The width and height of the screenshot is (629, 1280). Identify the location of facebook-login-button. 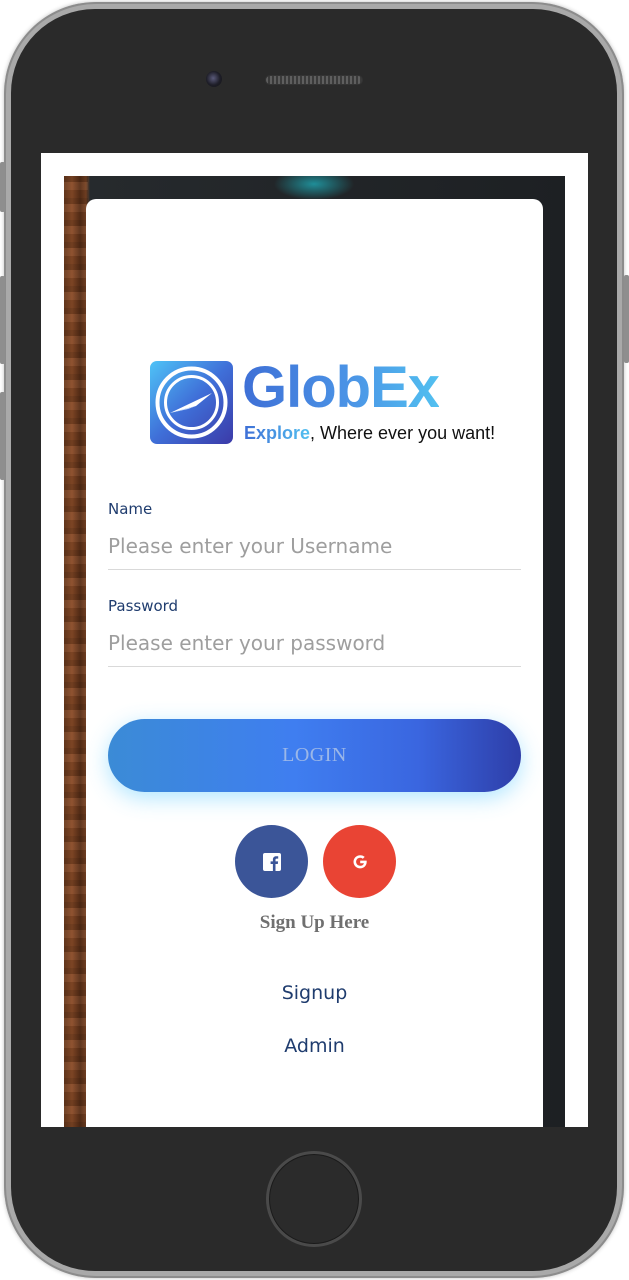
(271, 861).